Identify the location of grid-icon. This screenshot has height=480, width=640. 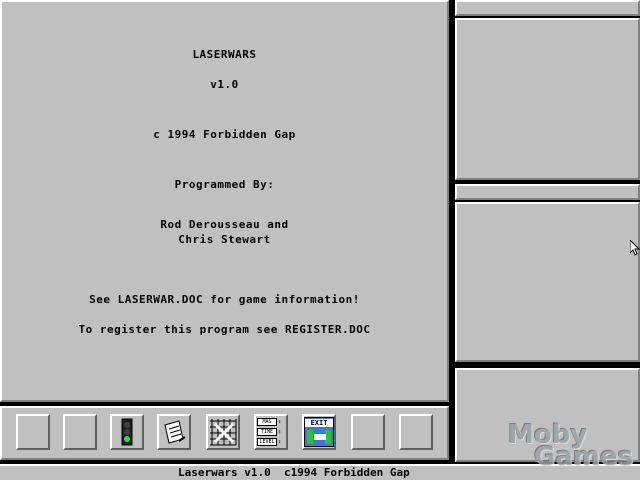
(223, 432).